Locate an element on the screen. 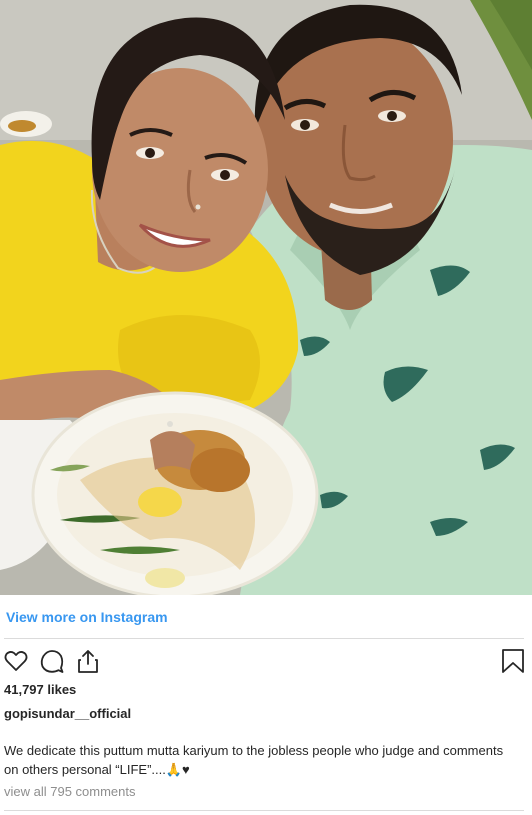  post-username: gopisundar__official is located at coordinates (67, 713).